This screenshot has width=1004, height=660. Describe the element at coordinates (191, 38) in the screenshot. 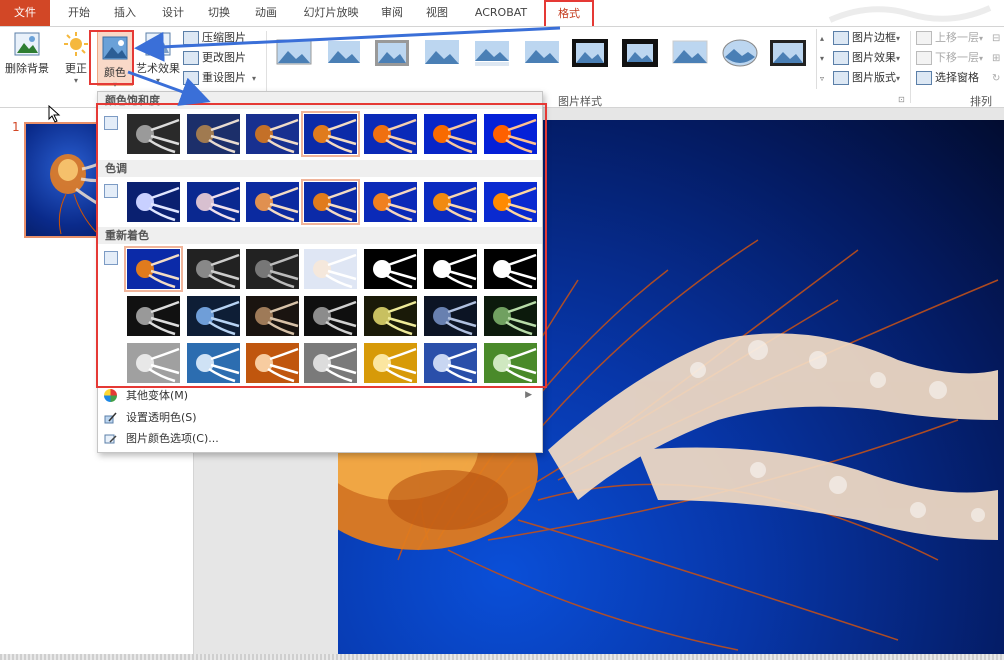

I see `compress-icon` at that location.